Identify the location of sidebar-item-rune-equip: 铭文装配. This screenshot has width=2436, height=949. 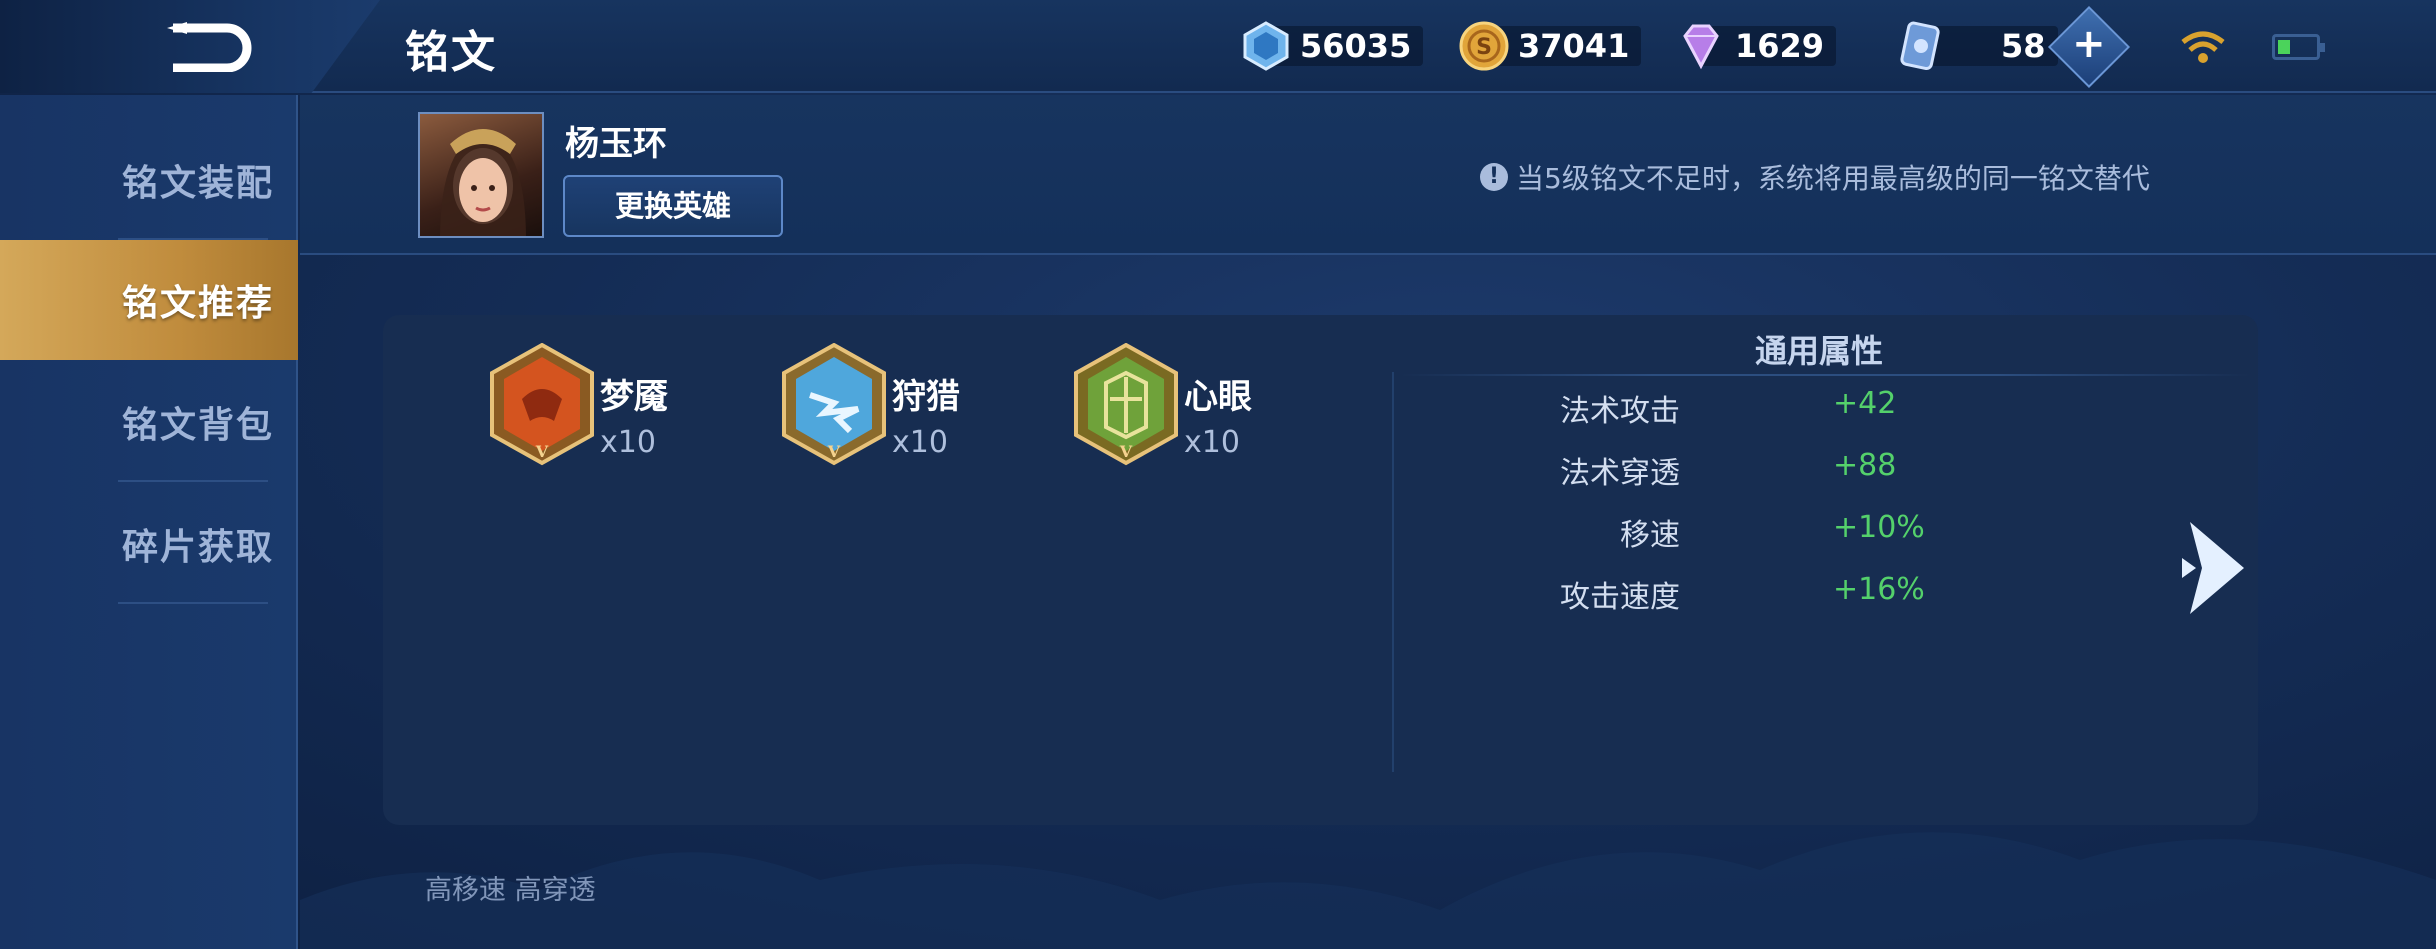
(149, 180).